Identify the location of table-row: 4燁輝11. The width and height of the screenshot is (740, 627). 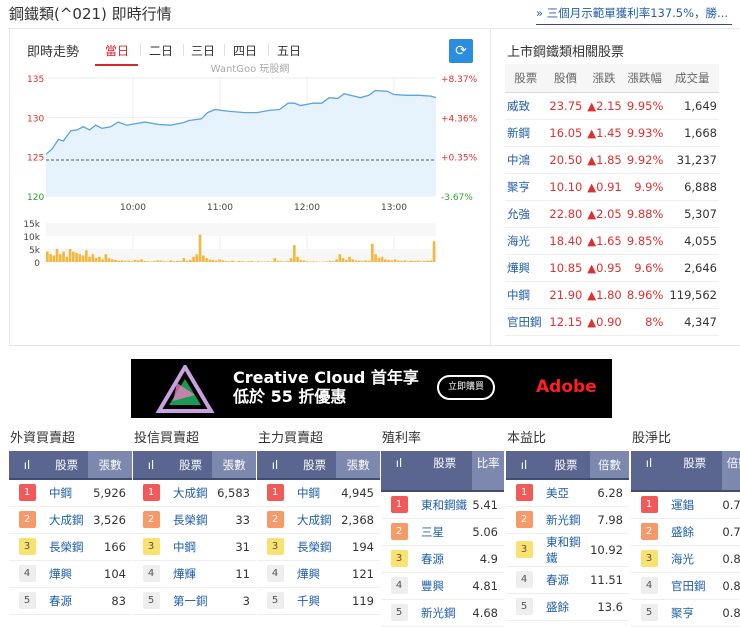
(194, 573).